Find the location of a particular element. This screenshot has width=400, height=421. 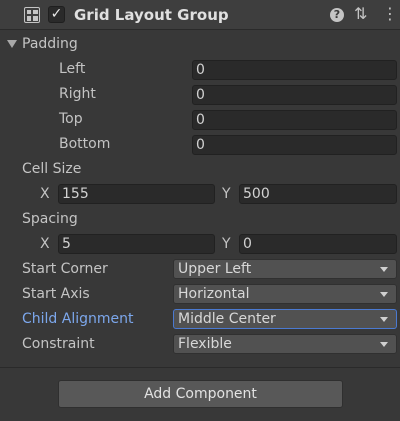

child-alignment-value: Middle Center is located at coordinates (227, 319).